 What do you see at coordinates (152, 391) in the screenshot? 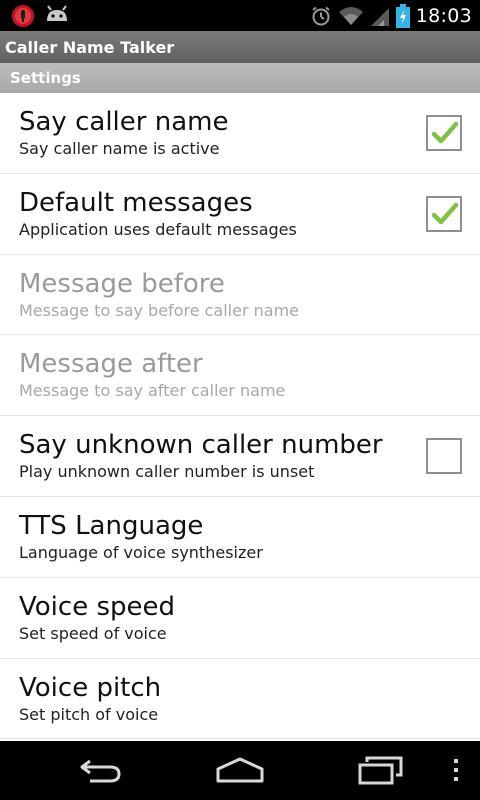
I see `pref-summary: Message to say after caller name` at bounding box center [152, 391].